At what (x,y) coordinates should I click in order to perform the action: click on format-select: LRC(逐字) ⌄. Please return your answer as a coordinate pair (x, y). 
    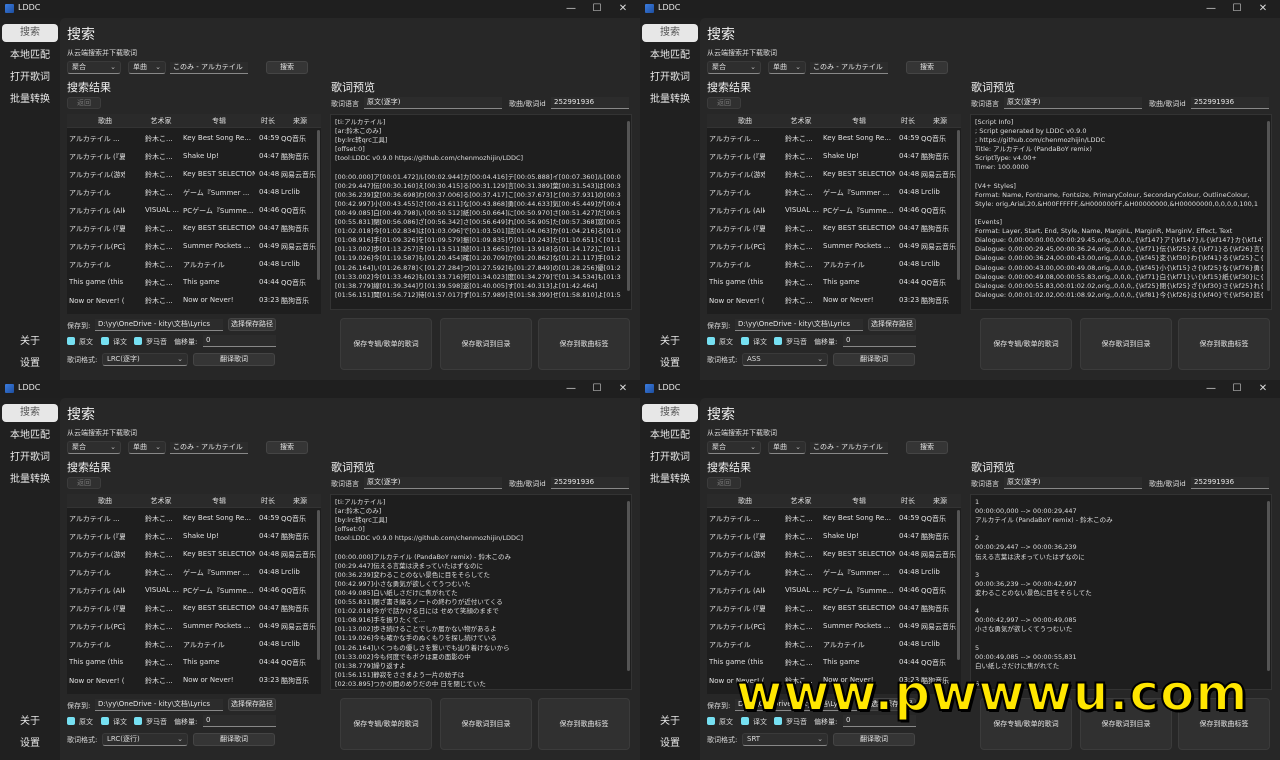
    Looking at the image, I should click on (145, 359).